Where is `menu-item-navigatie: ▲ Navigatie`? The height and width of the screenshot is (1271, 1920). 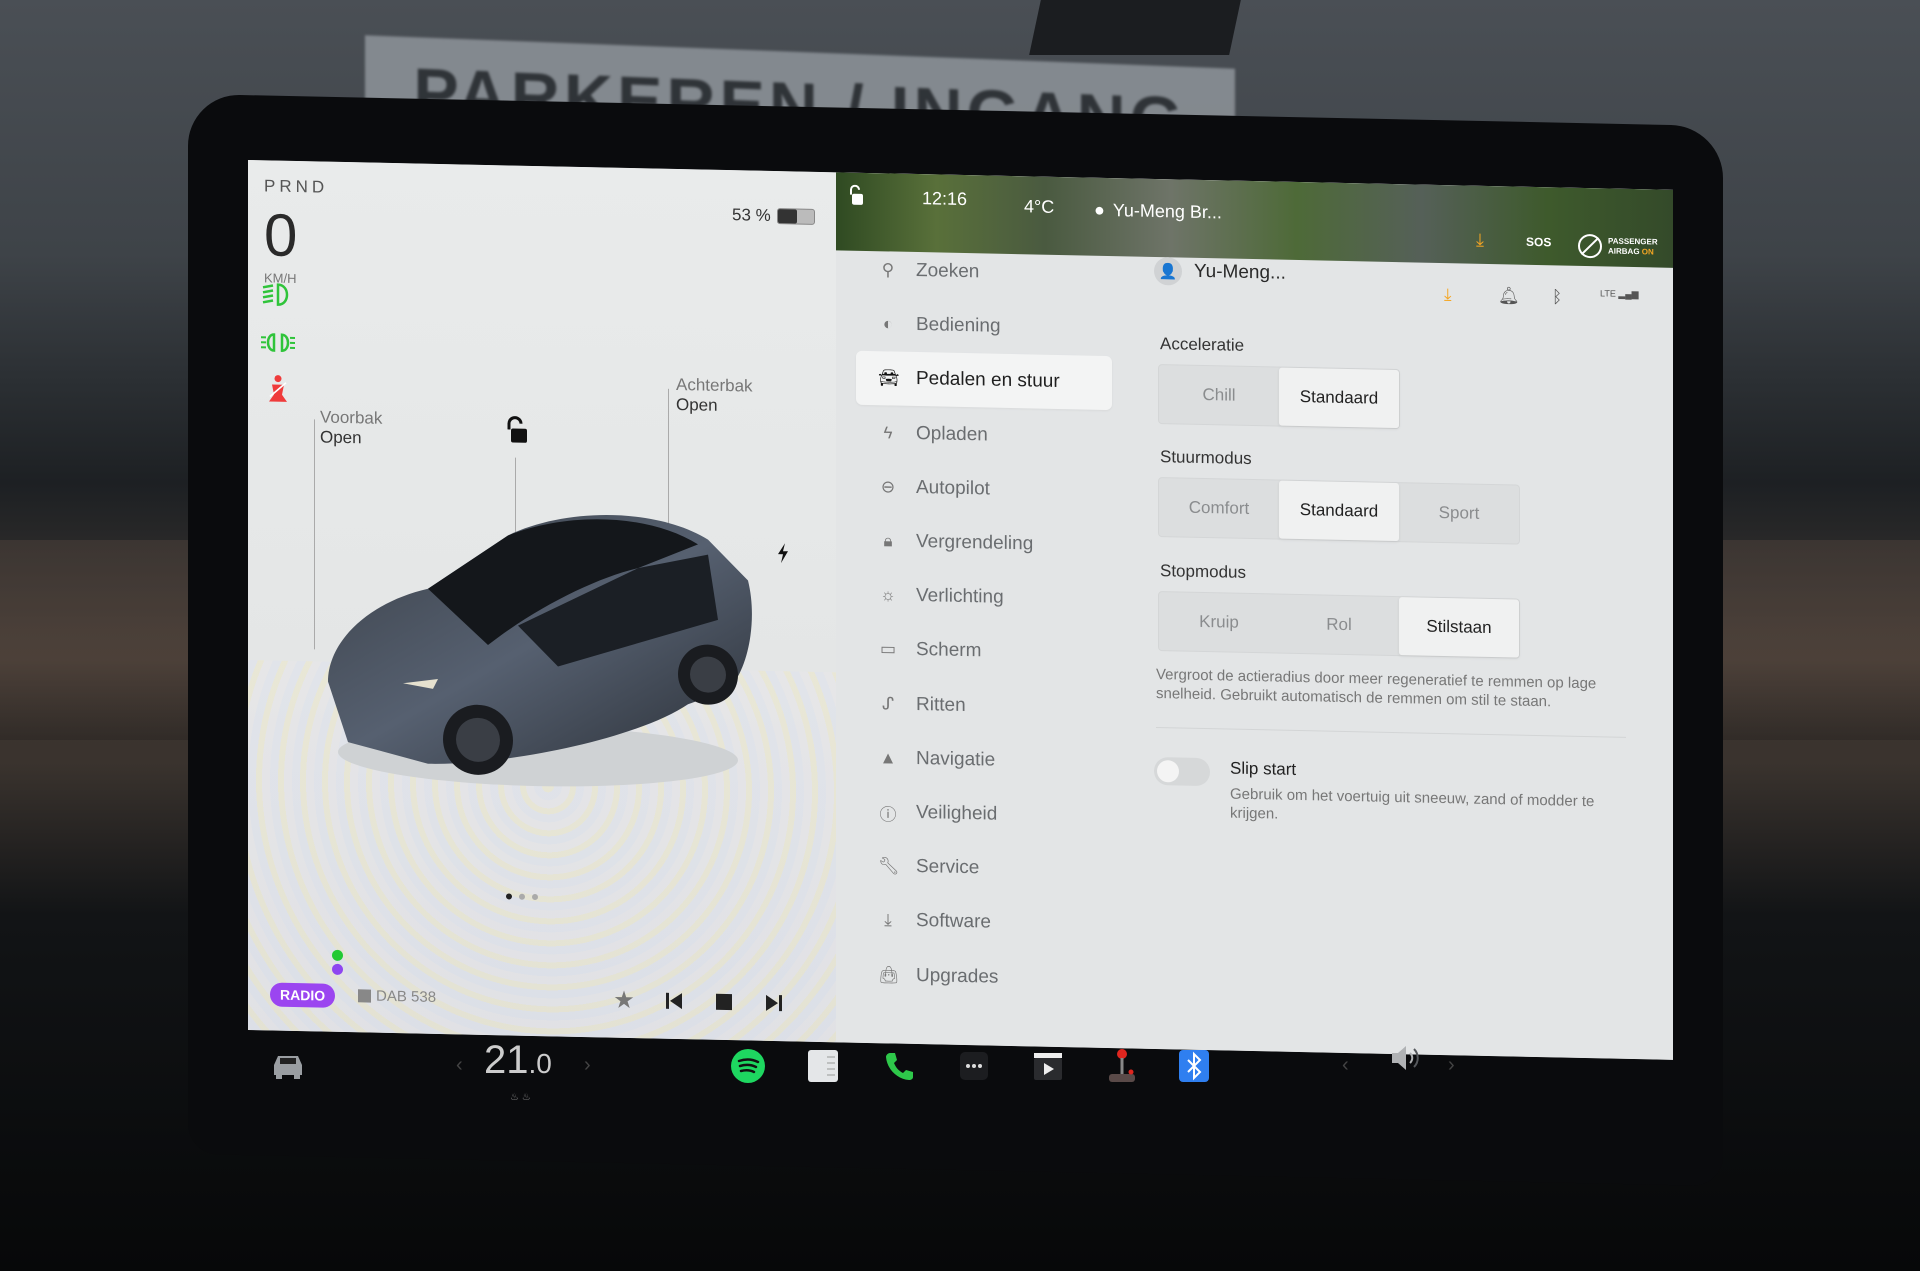 menu-item-navigatie: ▲ Navigatie is located at coordinates (984, 760).